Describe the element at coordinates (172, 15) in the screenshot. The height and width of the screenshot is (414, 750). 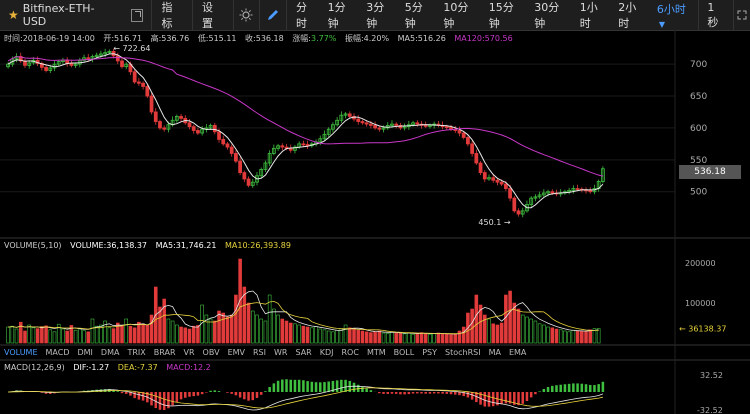
I see `indicator-button: 指标` at that location.